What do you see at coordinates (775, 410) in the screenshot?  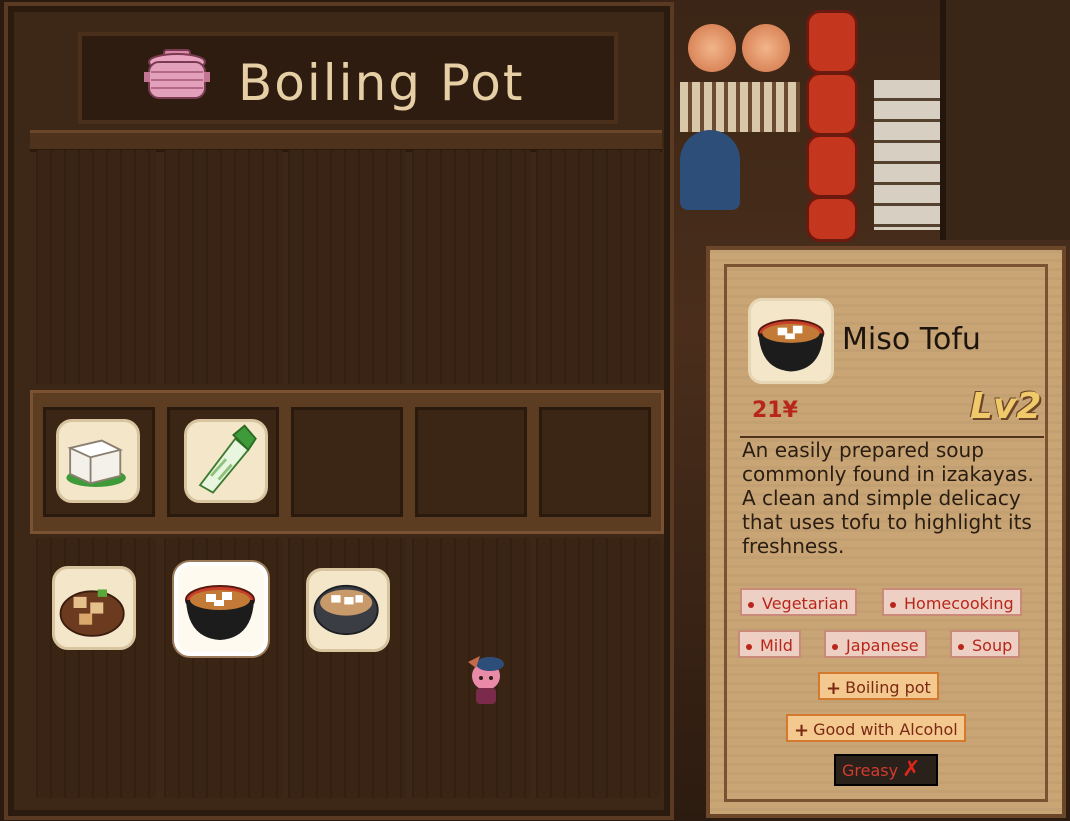 I see `dish-price: 21¥` at bounding box center [775, 410].